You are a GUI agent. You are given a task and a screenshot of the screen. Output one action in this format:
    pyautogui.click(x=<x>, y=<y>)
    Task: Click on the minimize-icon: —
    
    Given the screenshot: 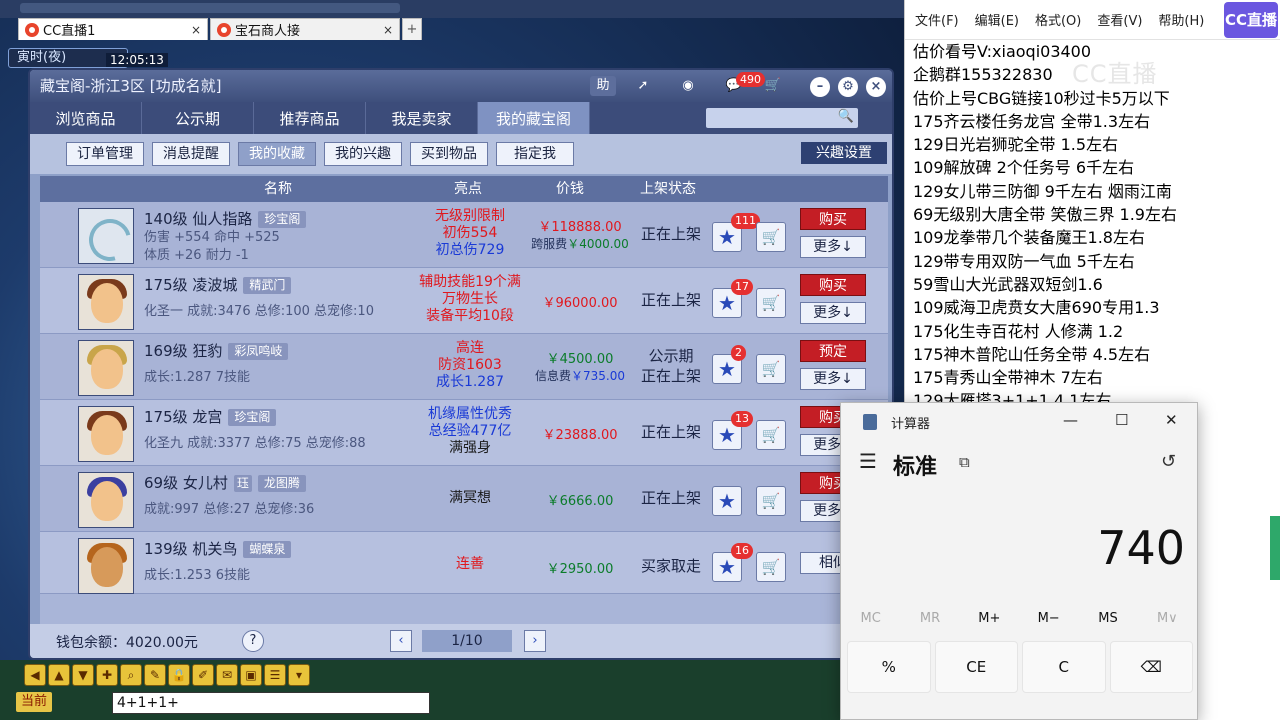 What is the action you would take?
    pyautogui.click(x=1070, y=420)
    